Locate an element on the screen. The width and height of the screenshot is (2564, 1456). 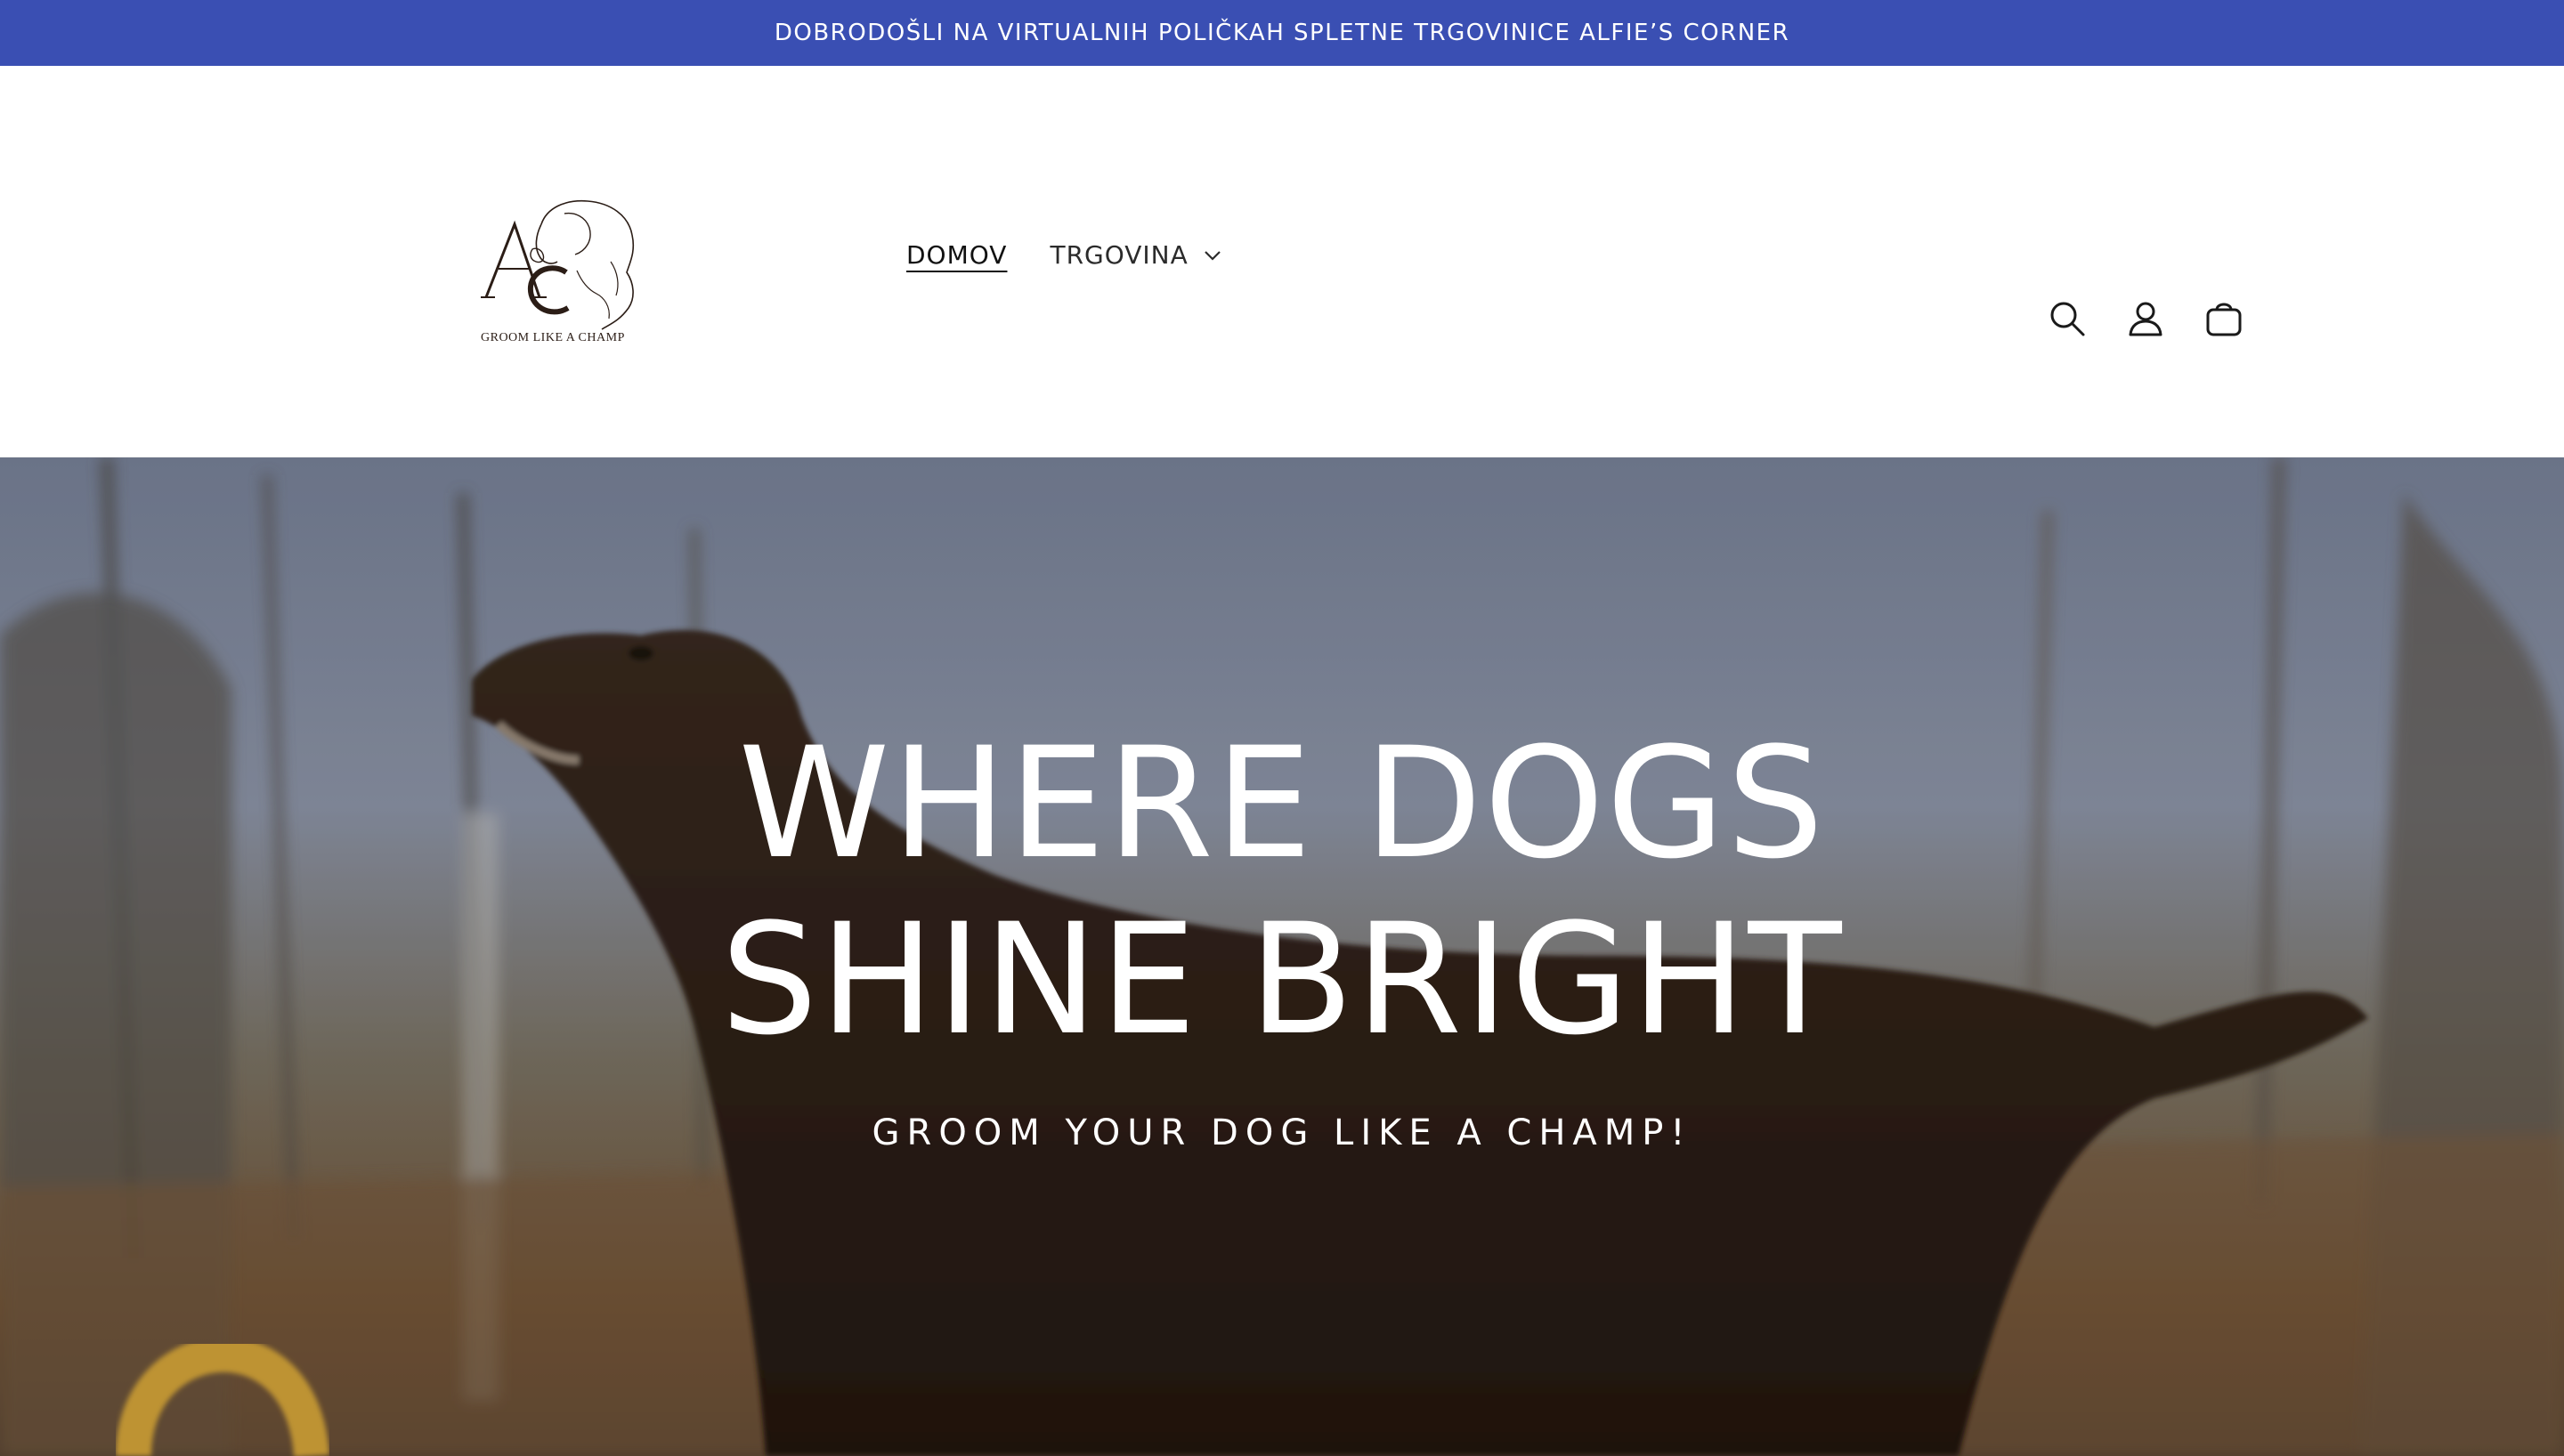
header-actions is located at coordinates (2146, 318).